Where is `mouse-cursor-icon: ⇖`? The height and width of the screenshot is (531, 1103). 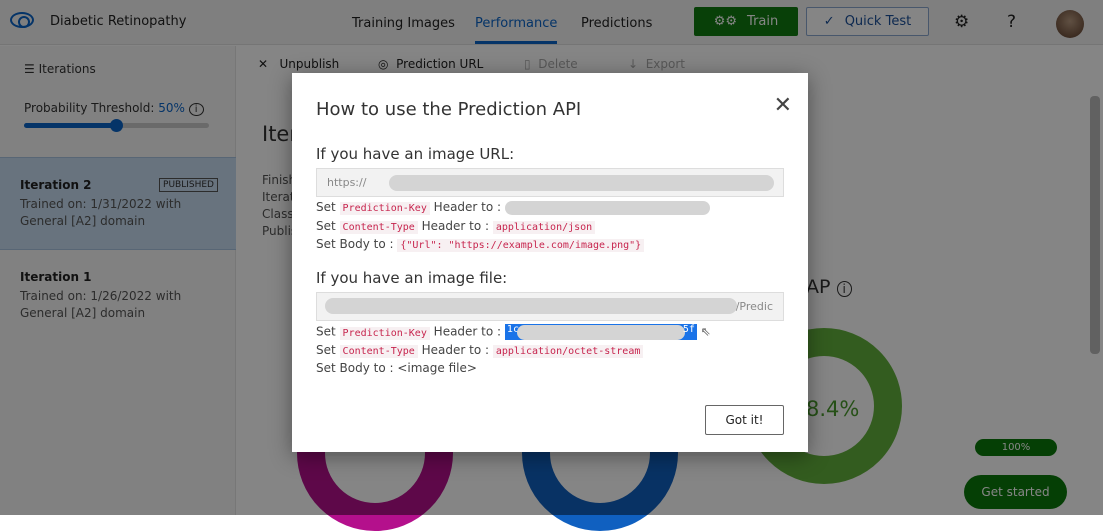 mouse-cursor-icon: ⇖ is located at coordinates (705, 331).